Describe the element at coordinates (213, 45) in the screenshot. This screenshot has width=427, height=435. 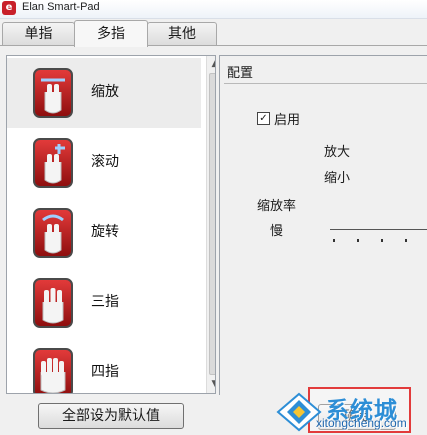
I see `tab-divider` at that location.